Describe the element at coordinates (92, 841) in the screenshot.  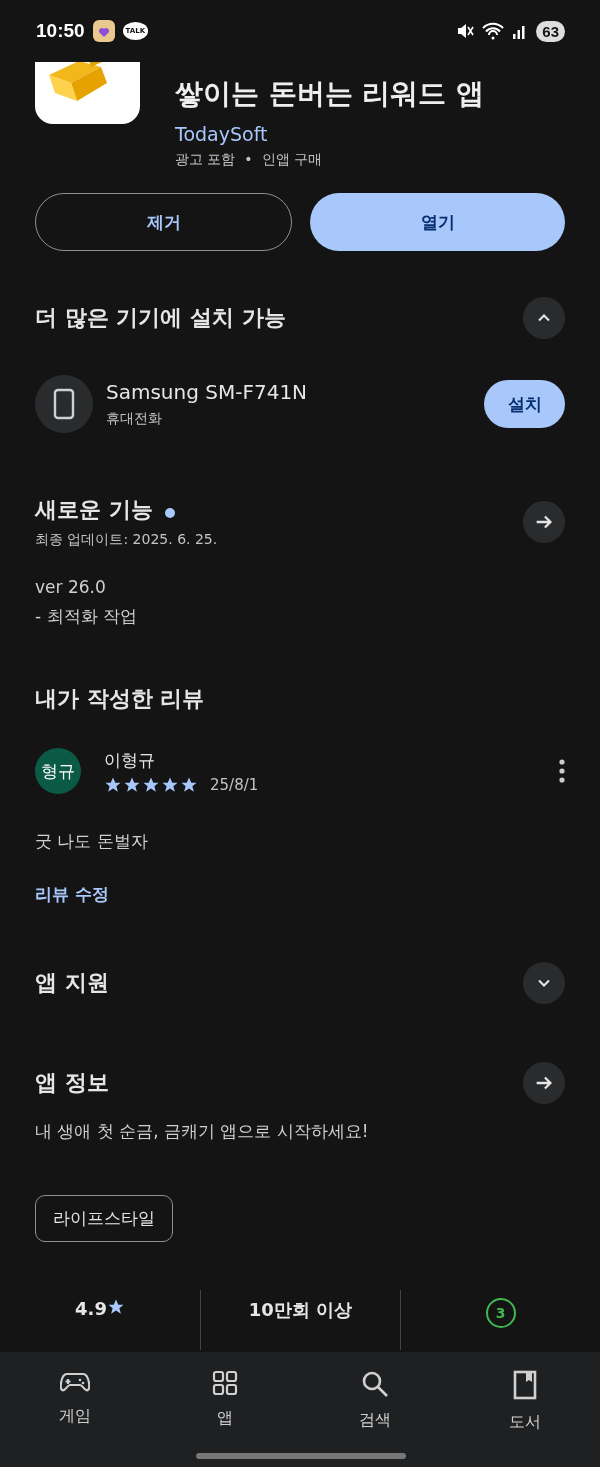
I see `review-text: 굿 나도 돈벌자` at that location.